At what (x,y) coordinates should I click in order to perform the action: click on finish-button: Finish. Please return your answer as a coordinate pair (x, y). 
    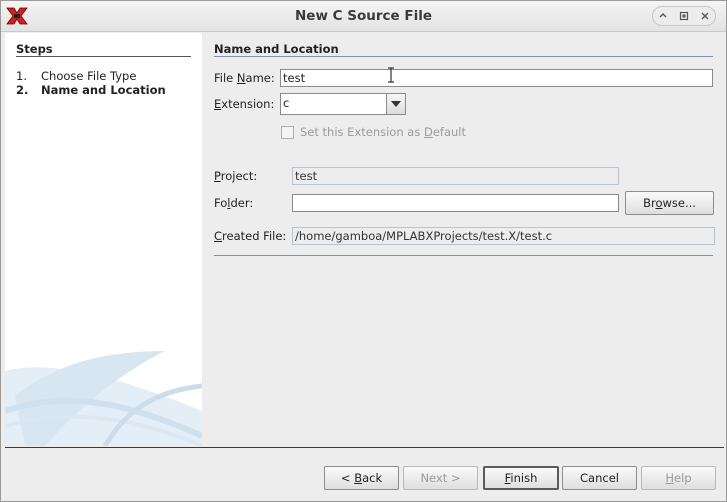
    Looking at the image, I should click on (521, 478).